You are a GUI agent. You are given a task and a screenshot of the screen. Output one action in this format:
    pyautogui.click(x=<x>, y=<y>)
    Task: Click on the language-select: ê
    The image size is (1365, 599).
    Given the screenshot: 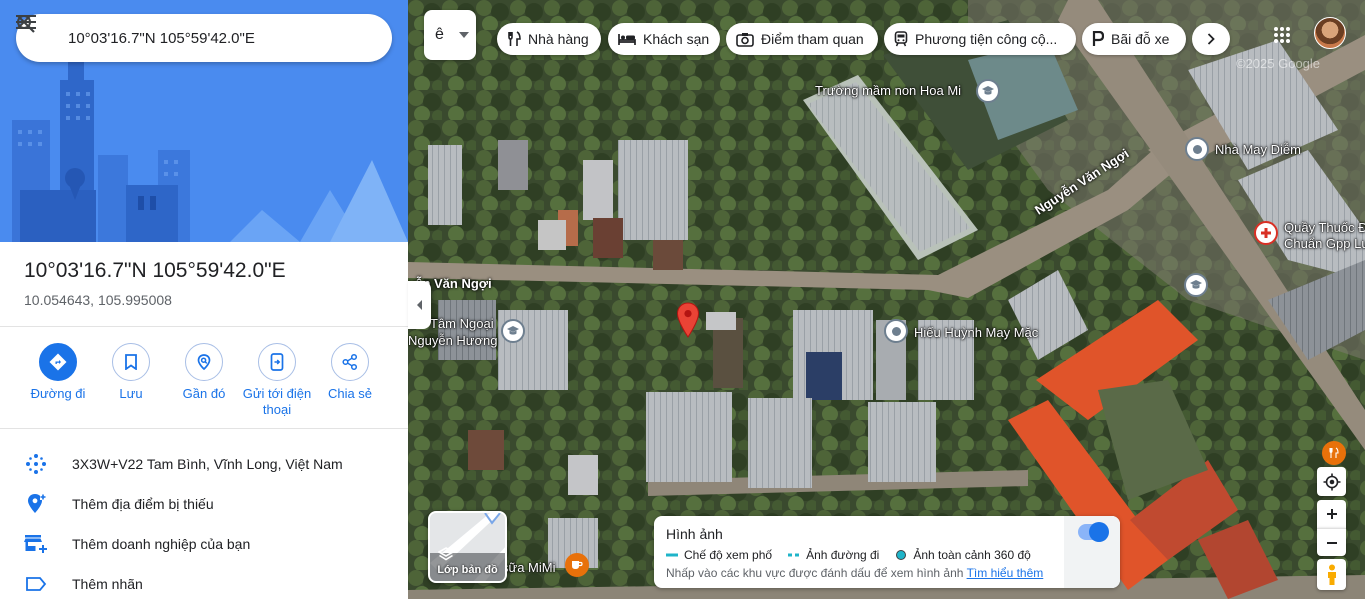 What is the action you would take?
    pyautogui.click(x=450, y=35)
    